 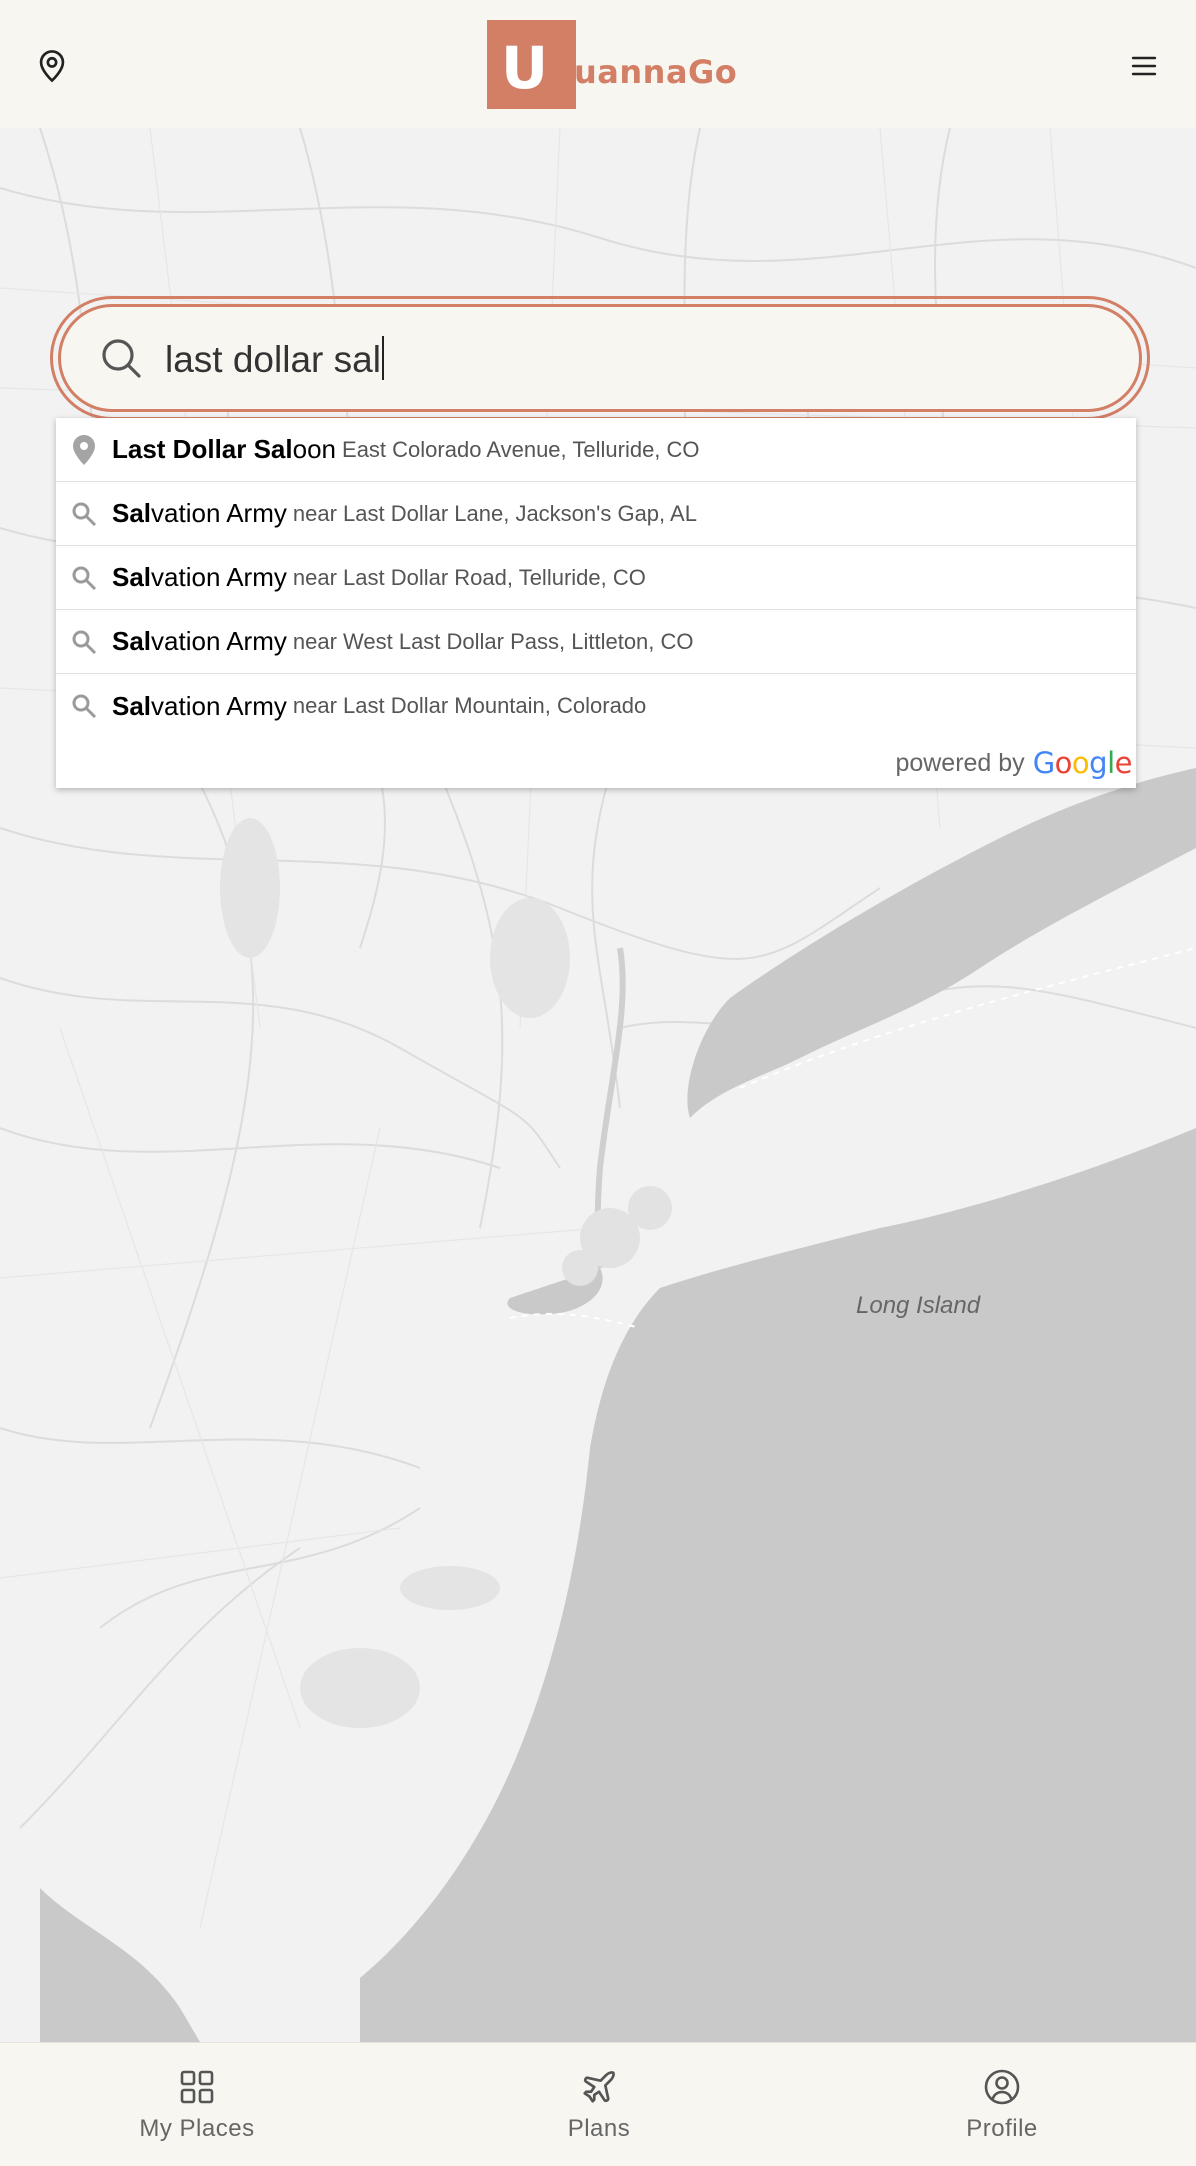 What do you see at coordinates (84, 450) in the screenshot?
I see `place-pin-icon` at bounding box center [84, 450].